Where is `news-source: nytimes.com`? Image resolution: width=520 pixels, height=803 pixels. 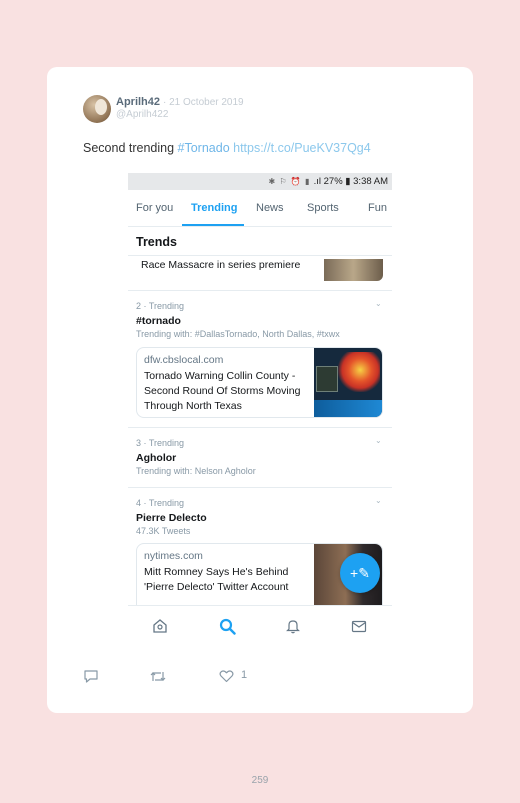 news-source: nytimes.com is located at coordinates (173, 556).